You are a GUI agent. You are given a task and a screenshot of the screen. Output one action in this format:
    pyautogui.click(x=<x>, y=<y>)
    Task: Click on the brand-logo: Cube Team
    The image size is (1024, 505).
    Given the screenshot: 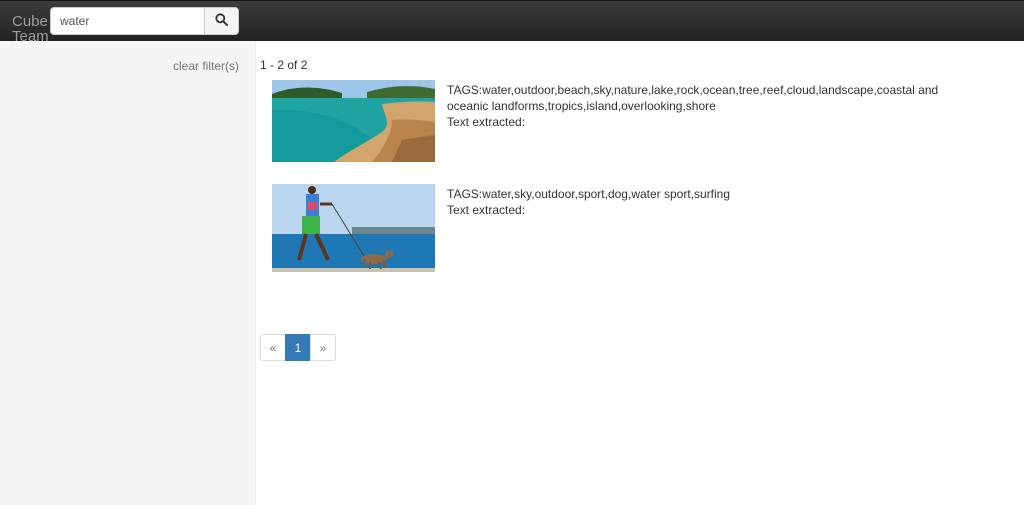 What is the action you would take?
    pyautogui.click(x=32, y=29)
    